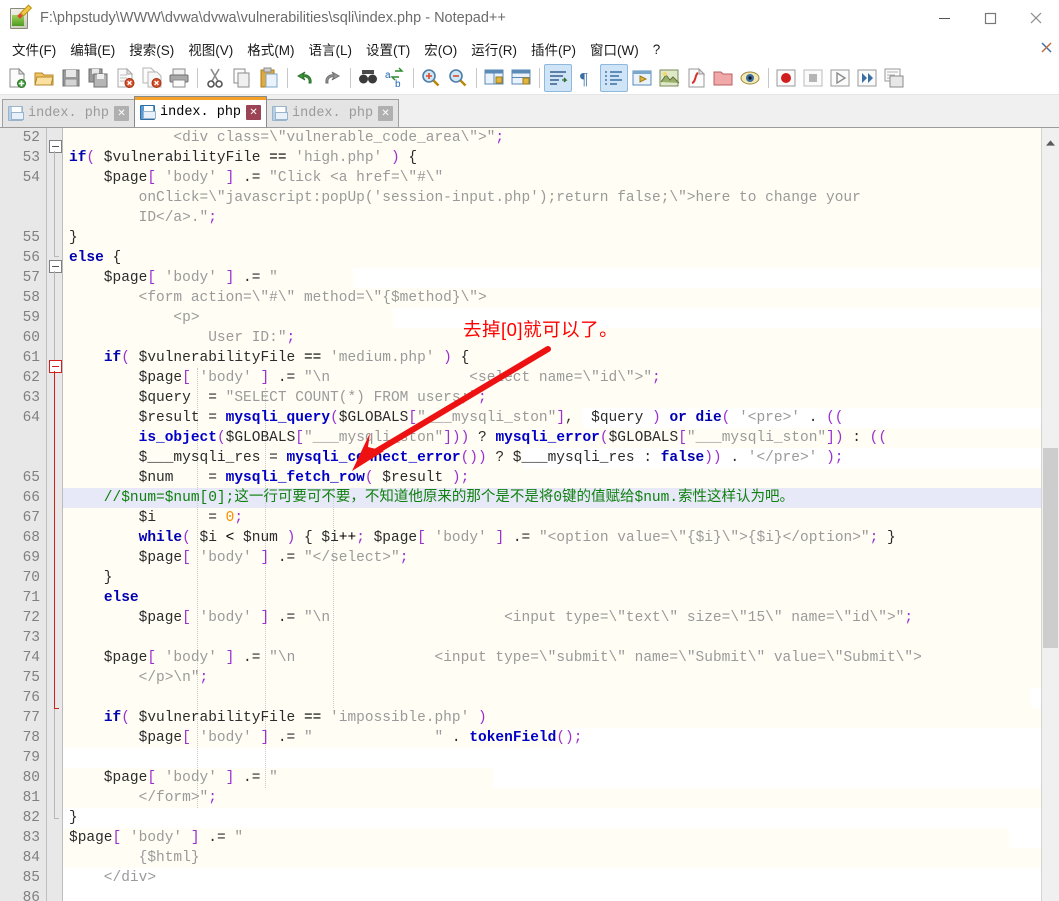 The image size is (1059, 901). What do you see at coordinates (70, 238) in the screenshot?
I see `code-line-55: }` at bounding box center [70, 238].